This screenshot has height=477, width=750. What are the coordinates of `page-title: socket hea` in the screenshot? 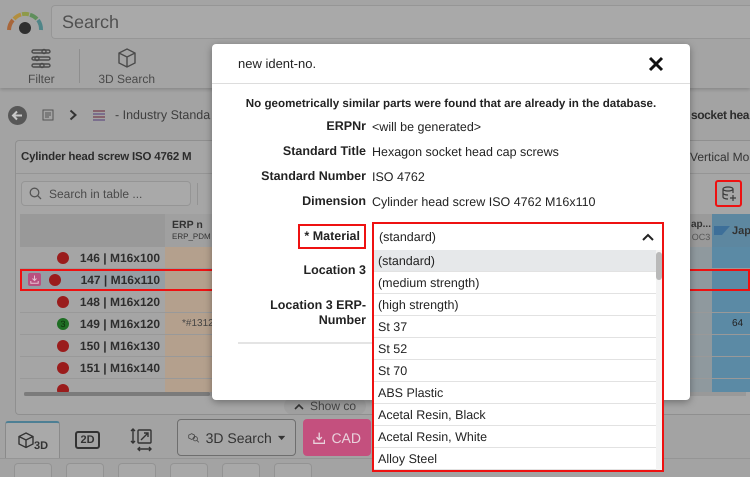 It's located at (720, 115).